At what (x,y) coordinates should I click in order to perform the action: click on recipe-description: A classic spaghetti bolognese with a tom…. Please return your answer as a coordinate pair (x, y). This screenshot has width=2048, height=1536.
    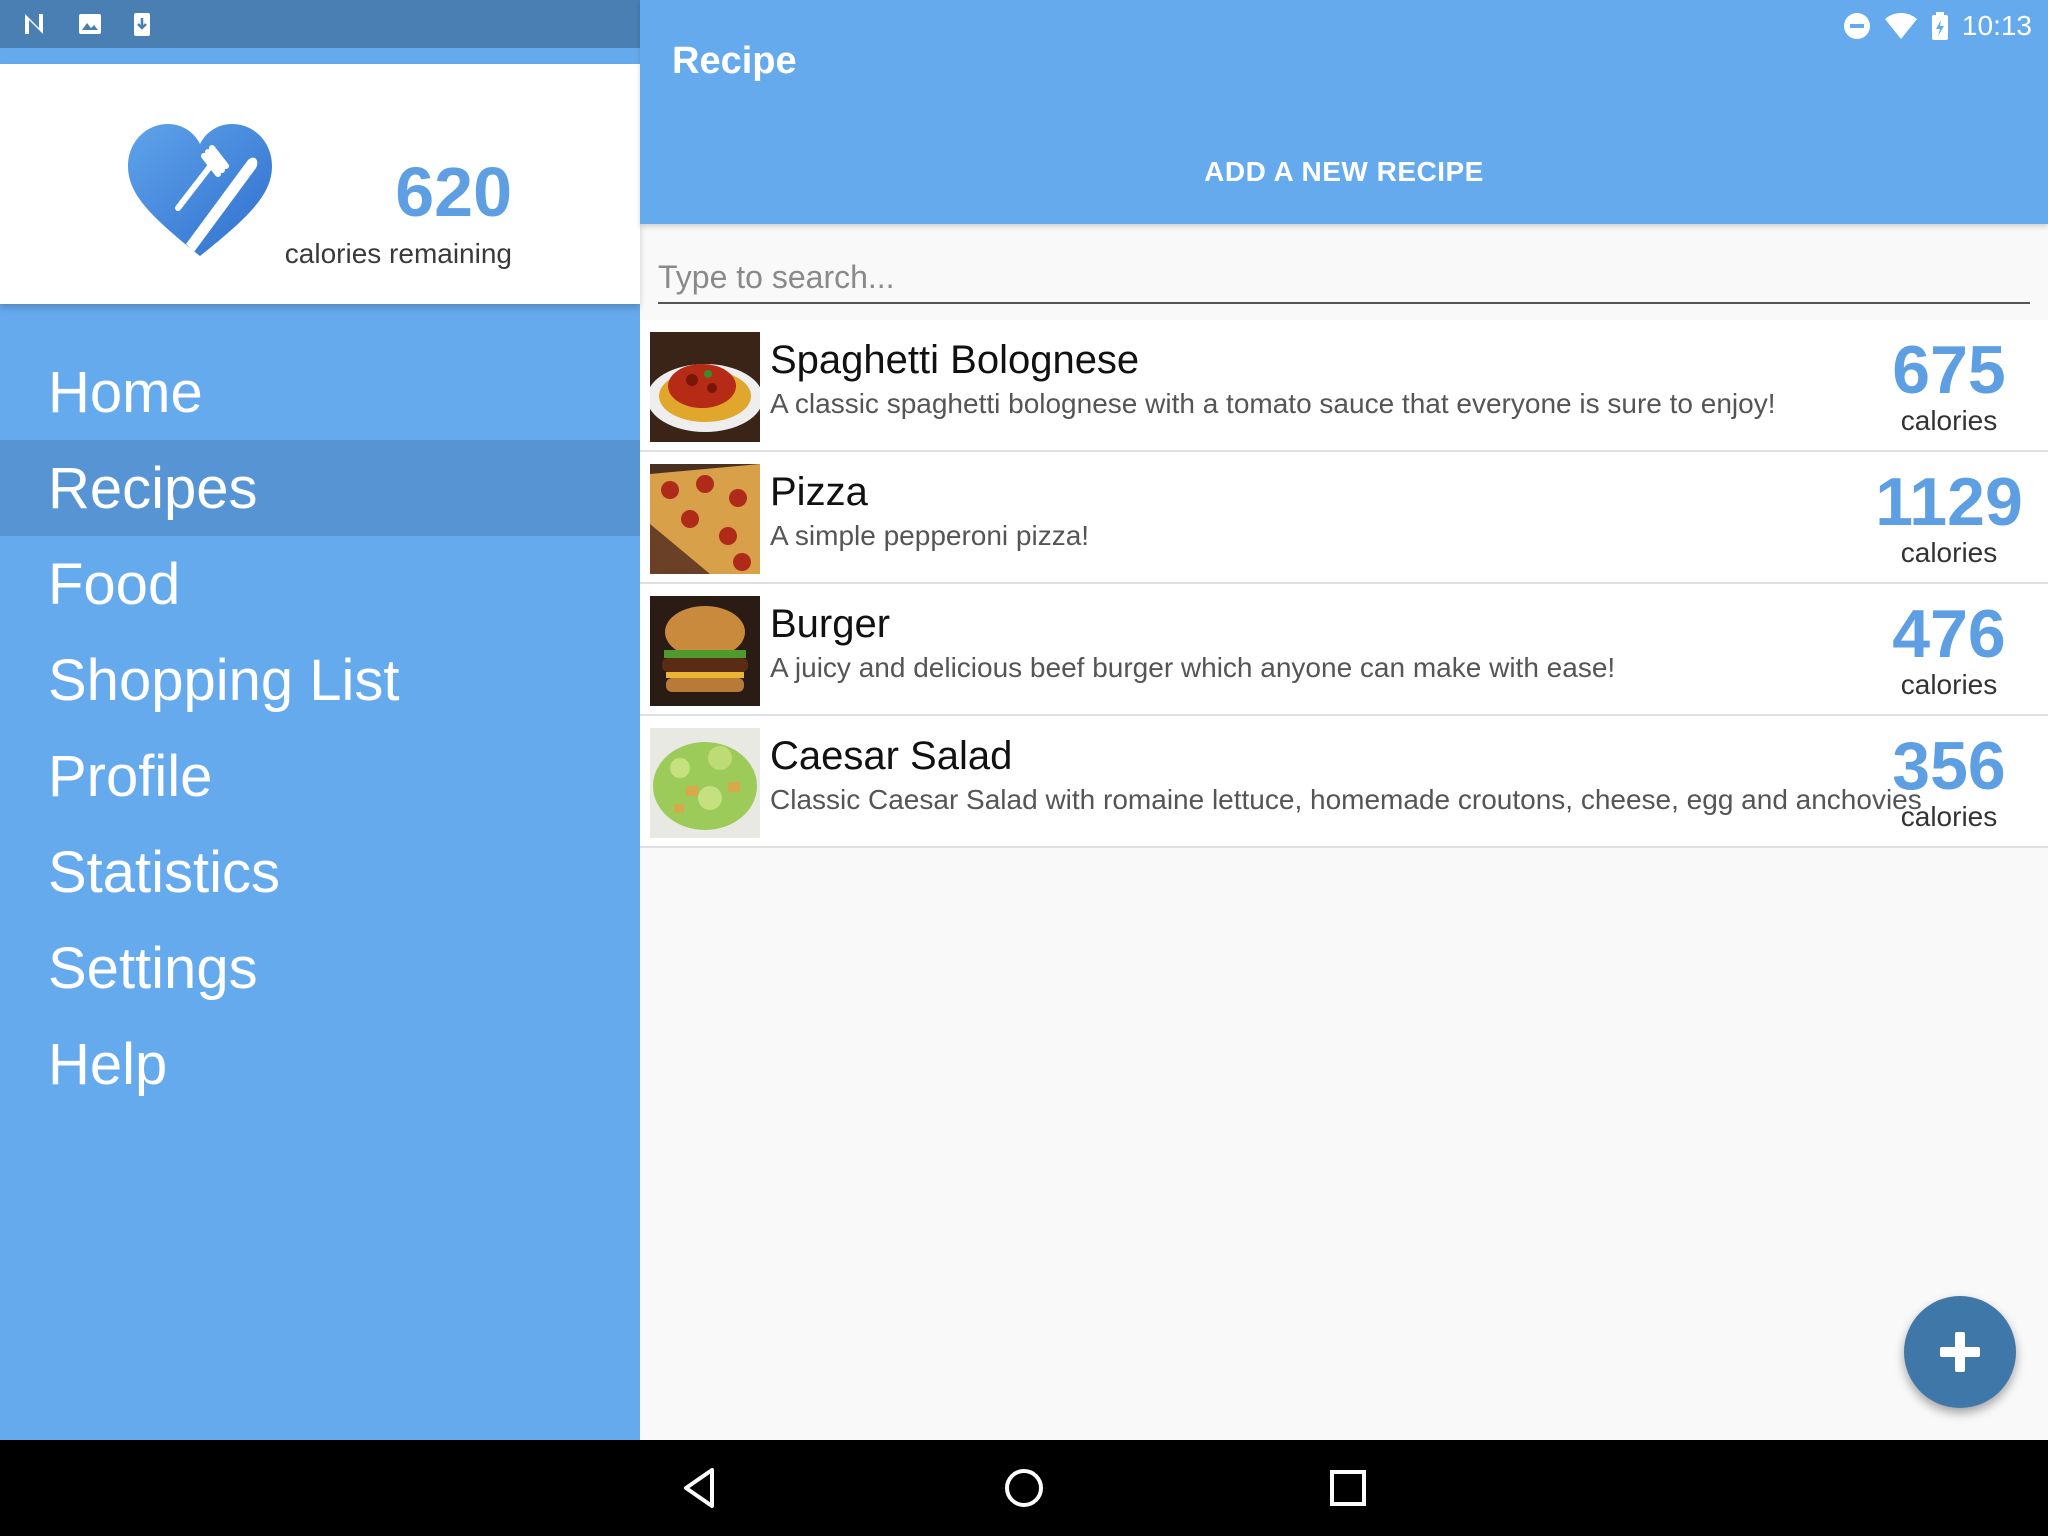
    Looking at the image, I should click on (1273, 403).